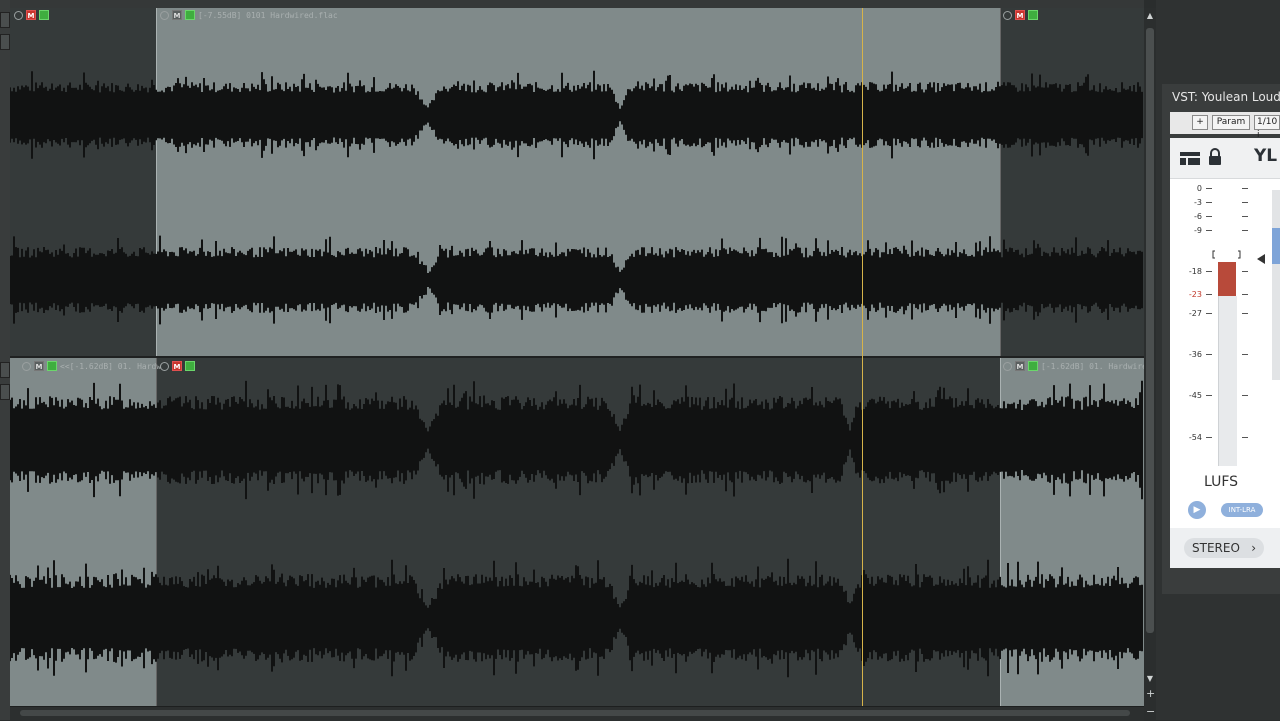  What do you see at coordinates (1226, 254) in the screenshot?
I see `meter-range-bracket-icon` at bounding box center [1226, 254].